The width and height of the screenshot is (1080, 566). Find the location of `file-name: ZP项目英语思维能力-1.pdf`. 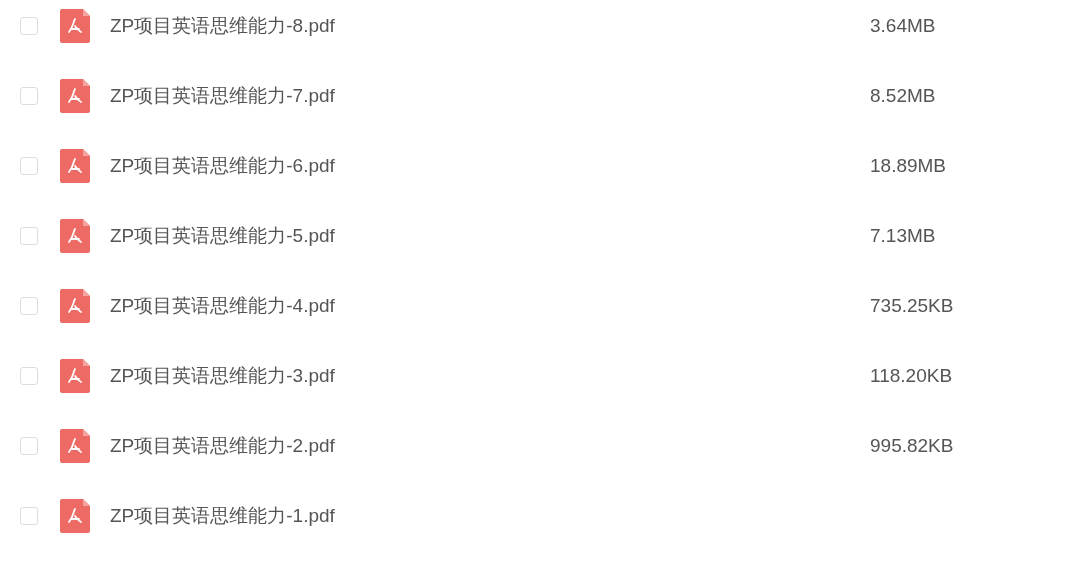

file-name: ZP项目英语思维能力-1.pdf is located at coordinates (490, 516).